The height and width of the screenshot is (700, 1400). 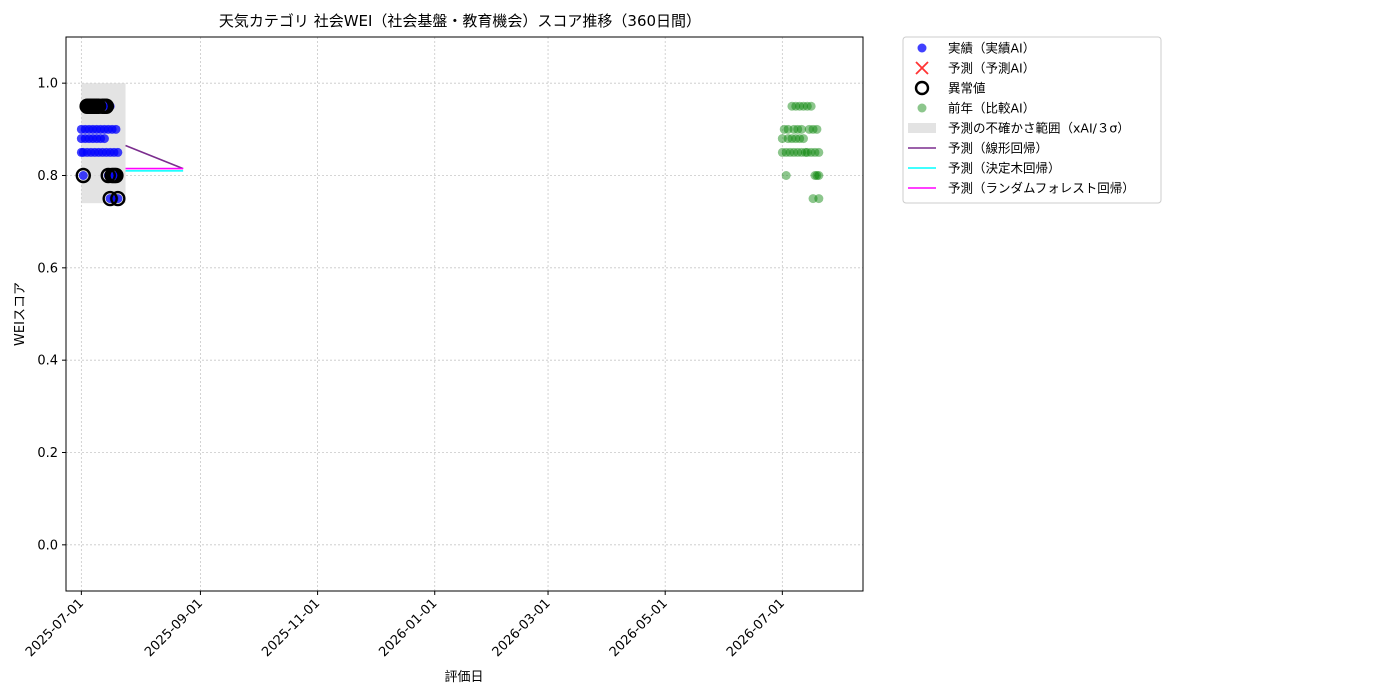 I want to click on legend-marker-band, so click(x=922, y=128).